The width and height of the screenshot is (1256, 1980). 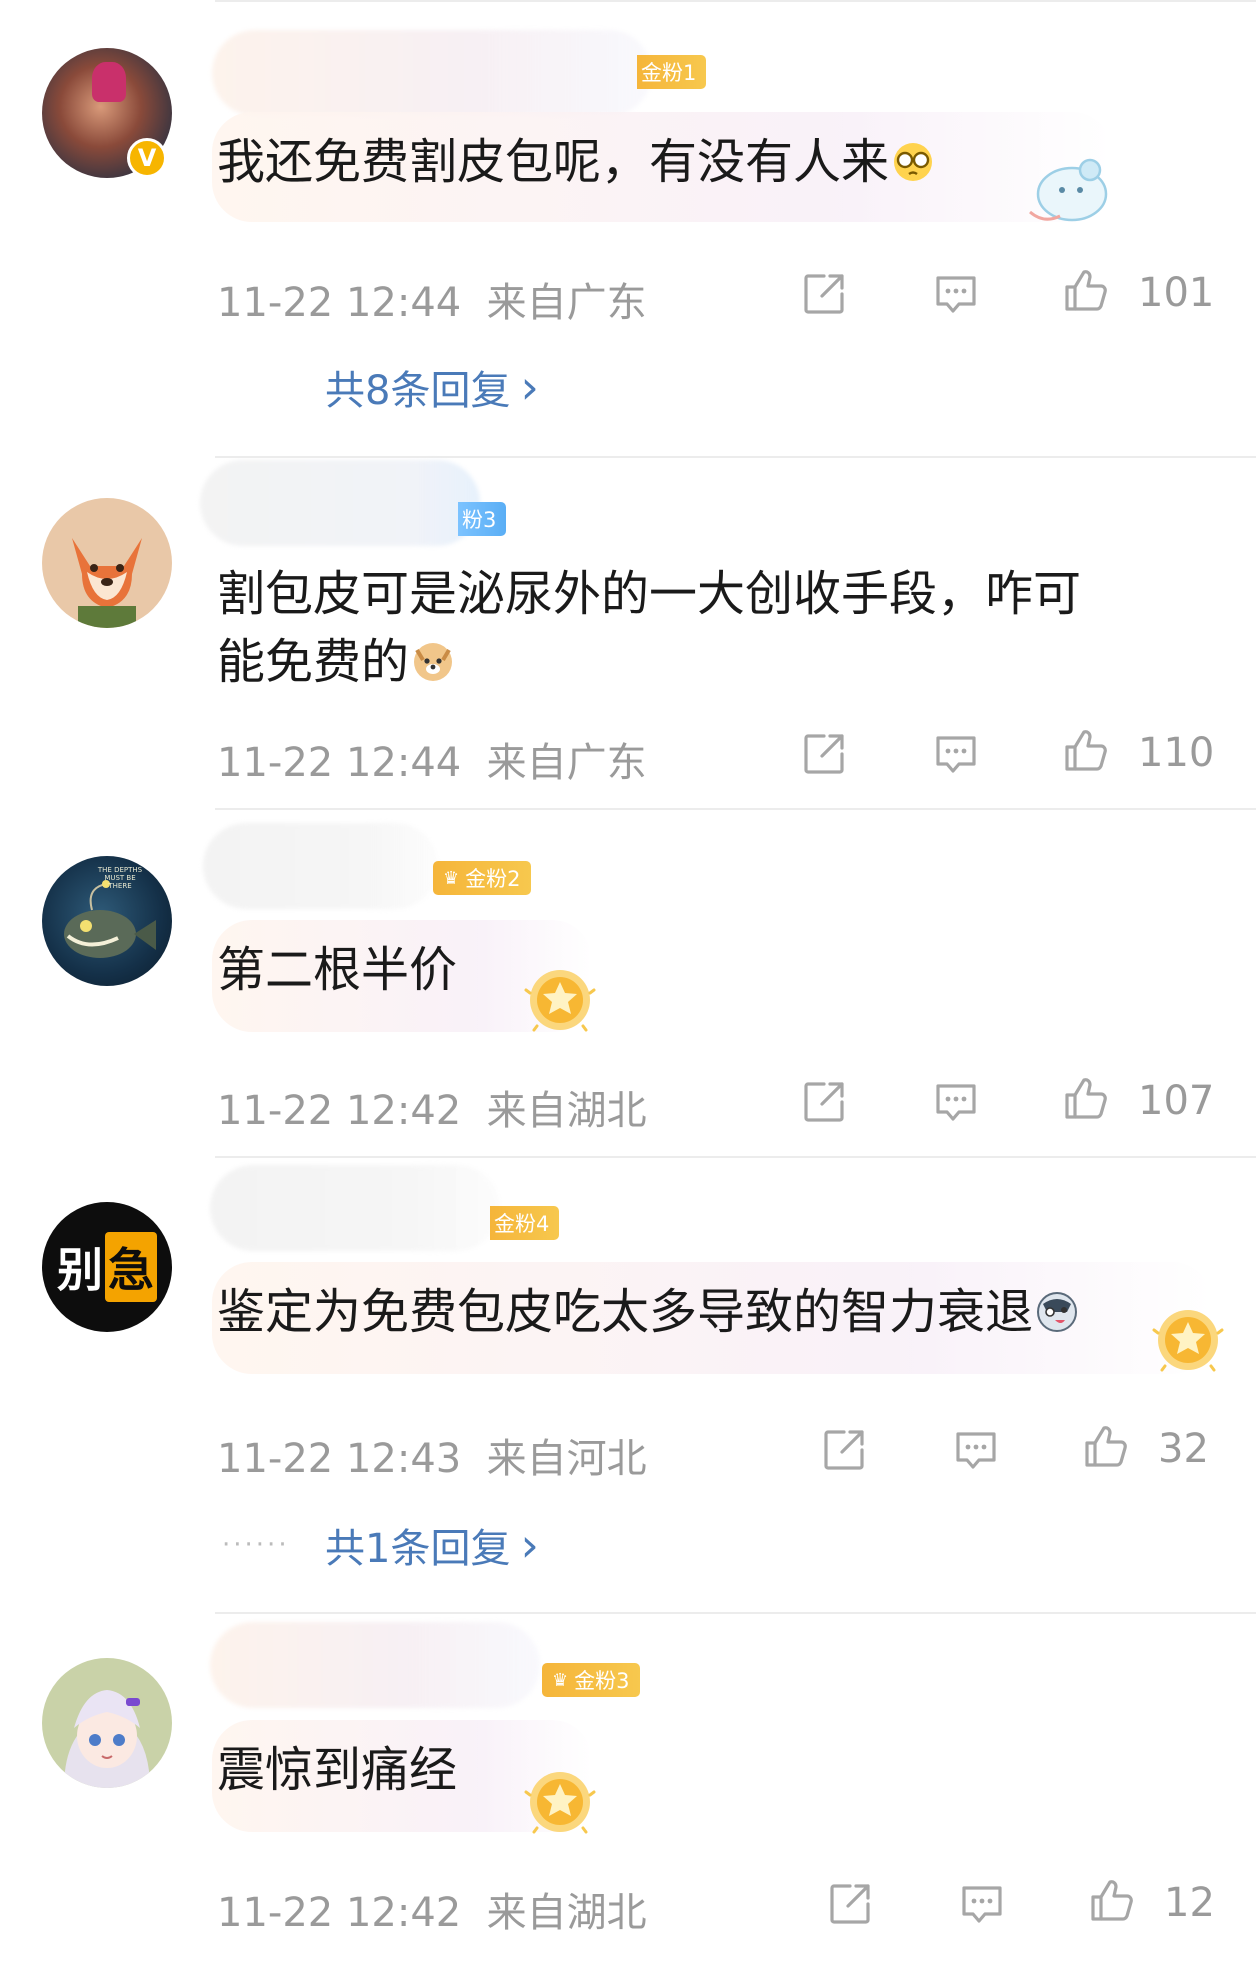 What do you see at coordinates (107, 921) in the screenshot?
I see `avatar: THE DEPTHS MUST BE THERE` at bounding box center [107, 921].